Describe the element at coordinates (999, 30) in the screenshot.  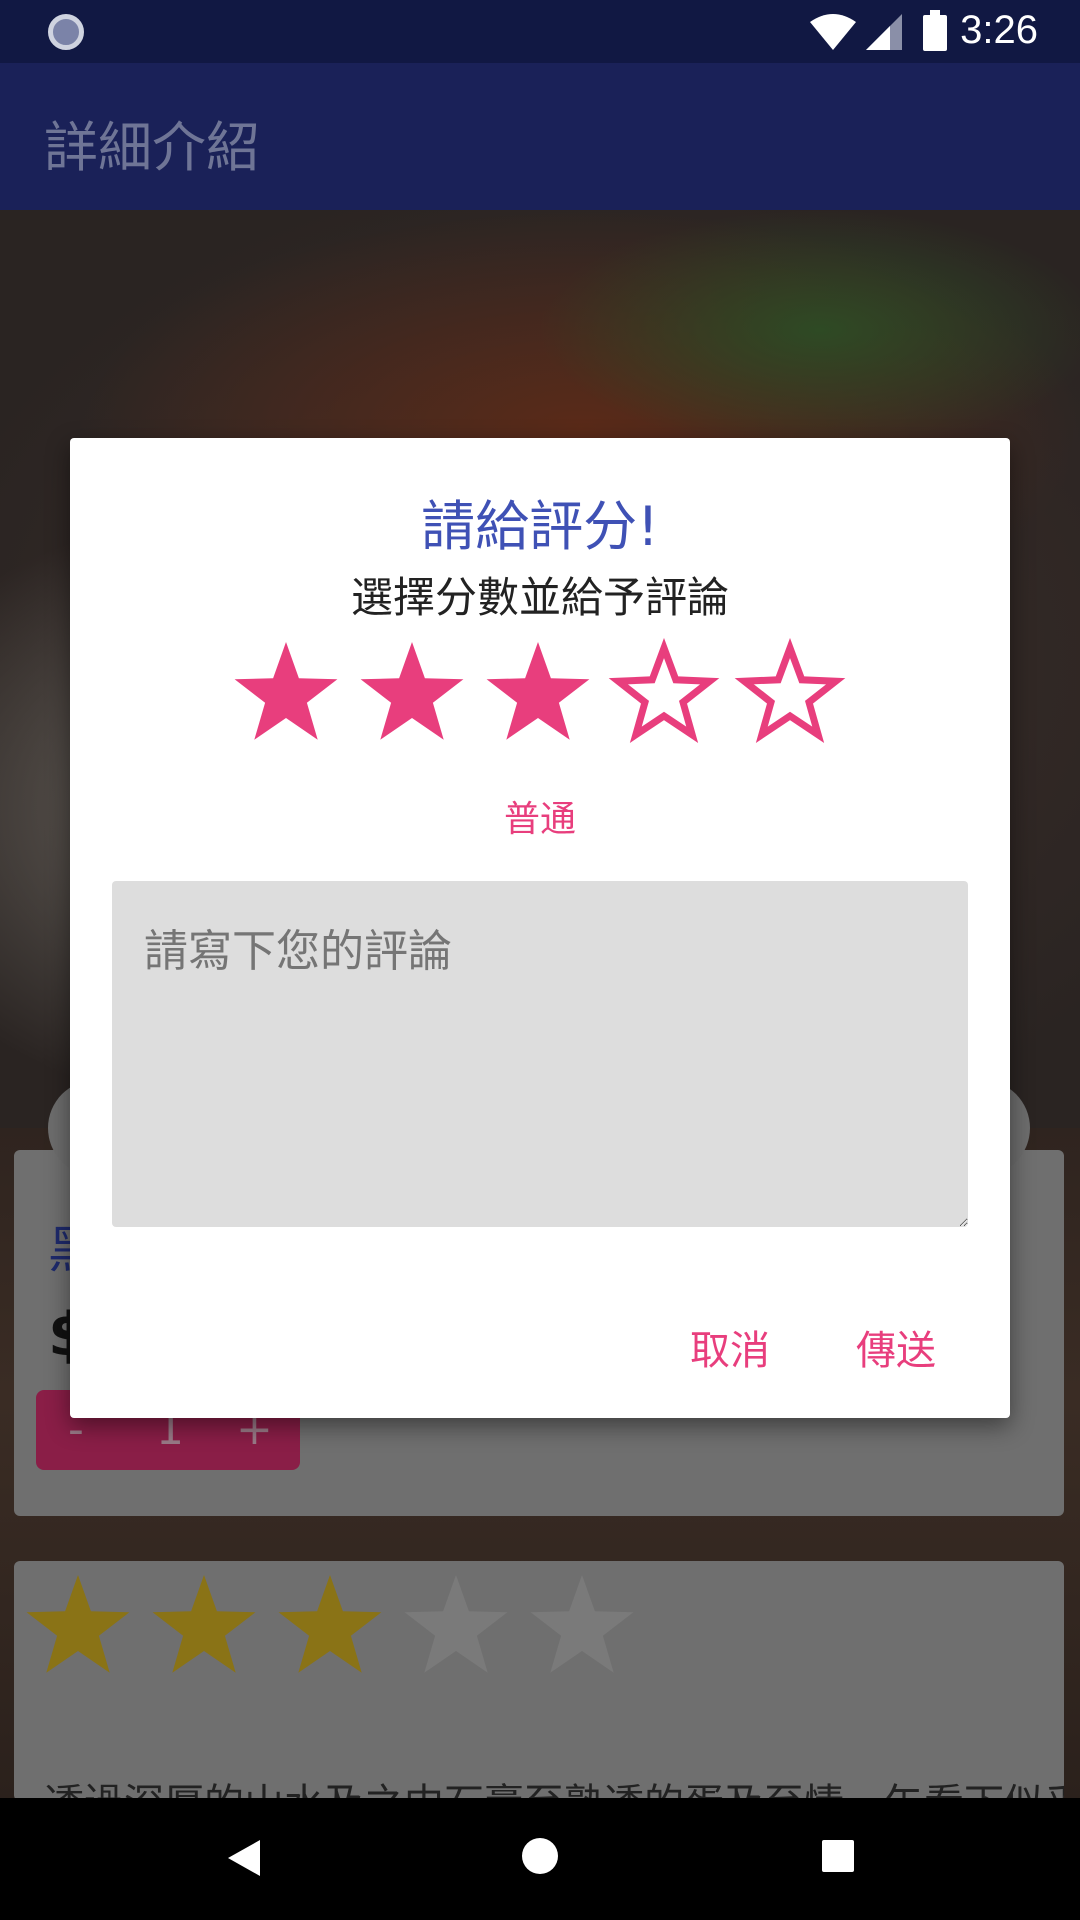
I see `clock: 3:26` at that location.